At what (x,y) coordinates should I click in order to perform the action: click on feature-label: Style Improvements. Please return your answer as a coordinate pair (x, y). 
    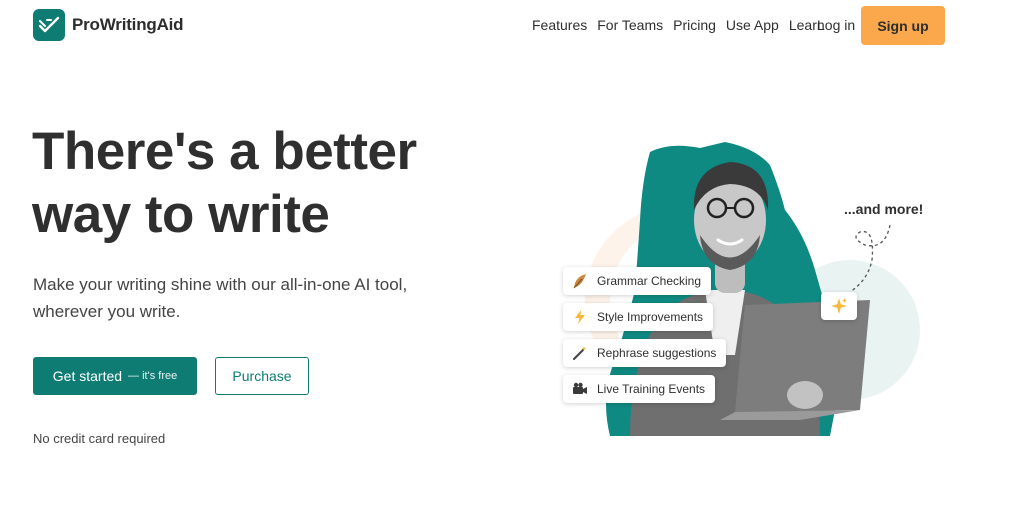
    Looking at the image, I should click on (650, 317).